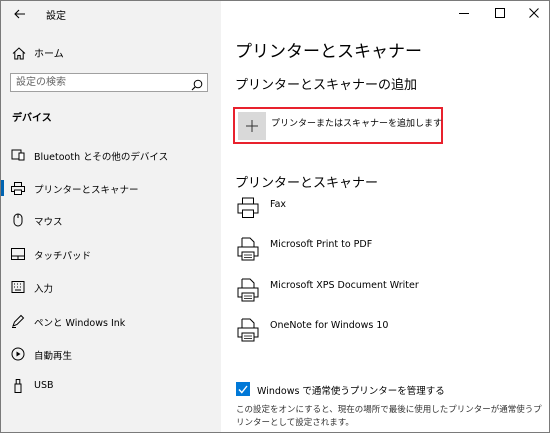 The image size is (550, 433). I want to click on back-button, so click(20, 14).